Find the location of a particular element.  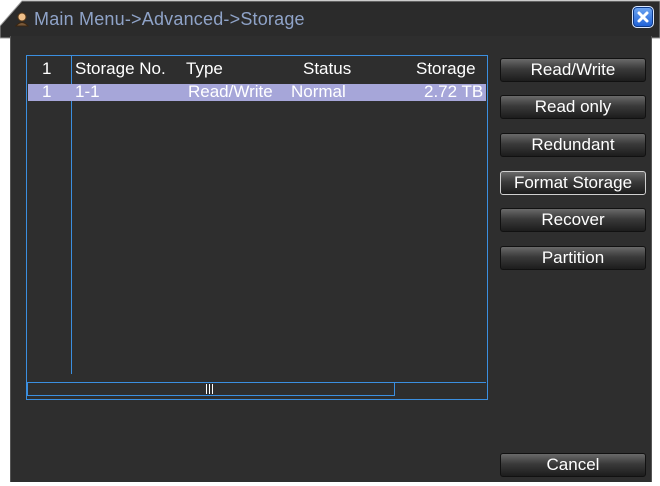

grip-icon is located at coordinates (210, 389).